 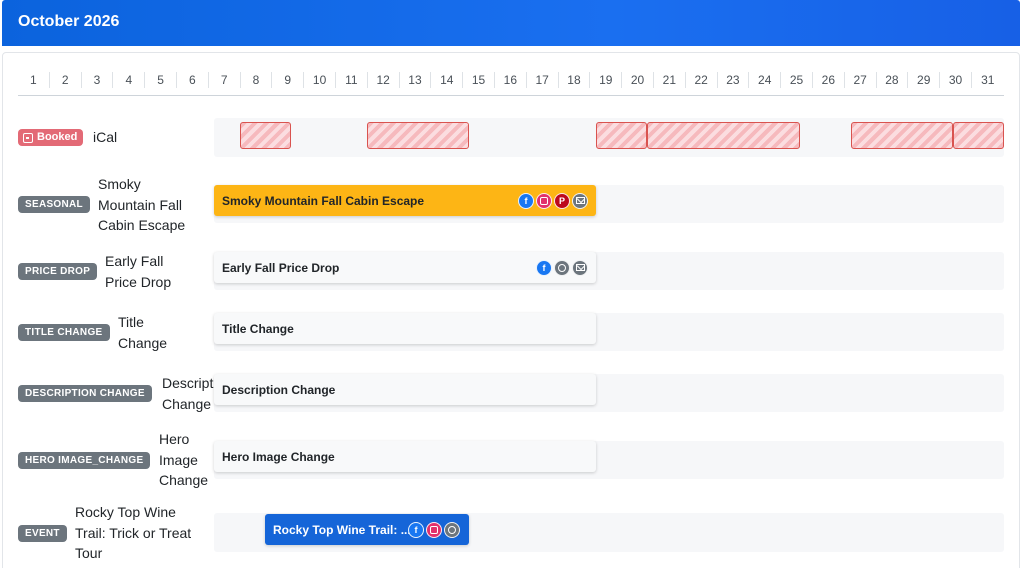 I want to click on label-line: Cabin Escape, so click(x=142, y=225).